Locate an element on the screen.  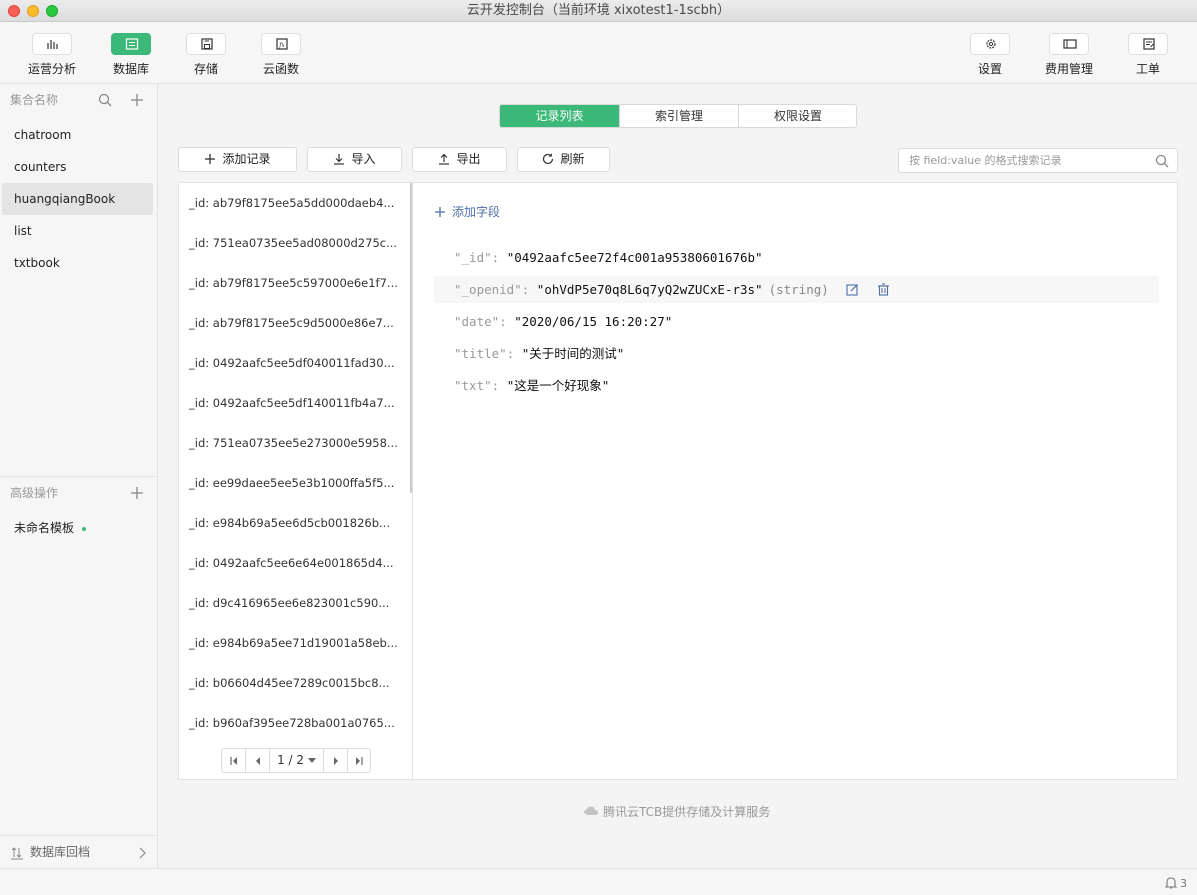
minimize-window-button is located at coordinates (33, 11).